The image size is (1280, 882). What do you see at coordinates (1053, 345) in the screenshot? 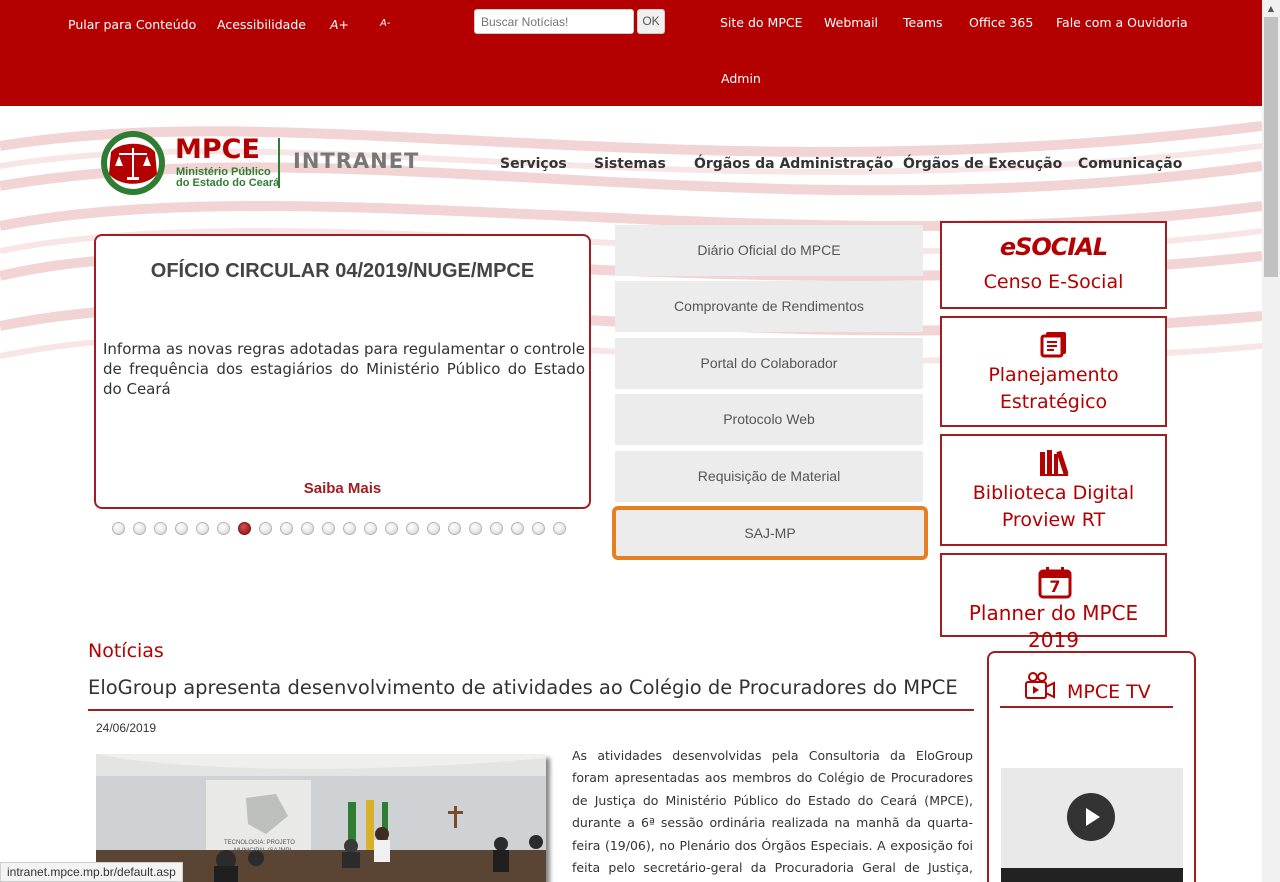
I see `document-list-icon` at bounding box center [1053, 345].